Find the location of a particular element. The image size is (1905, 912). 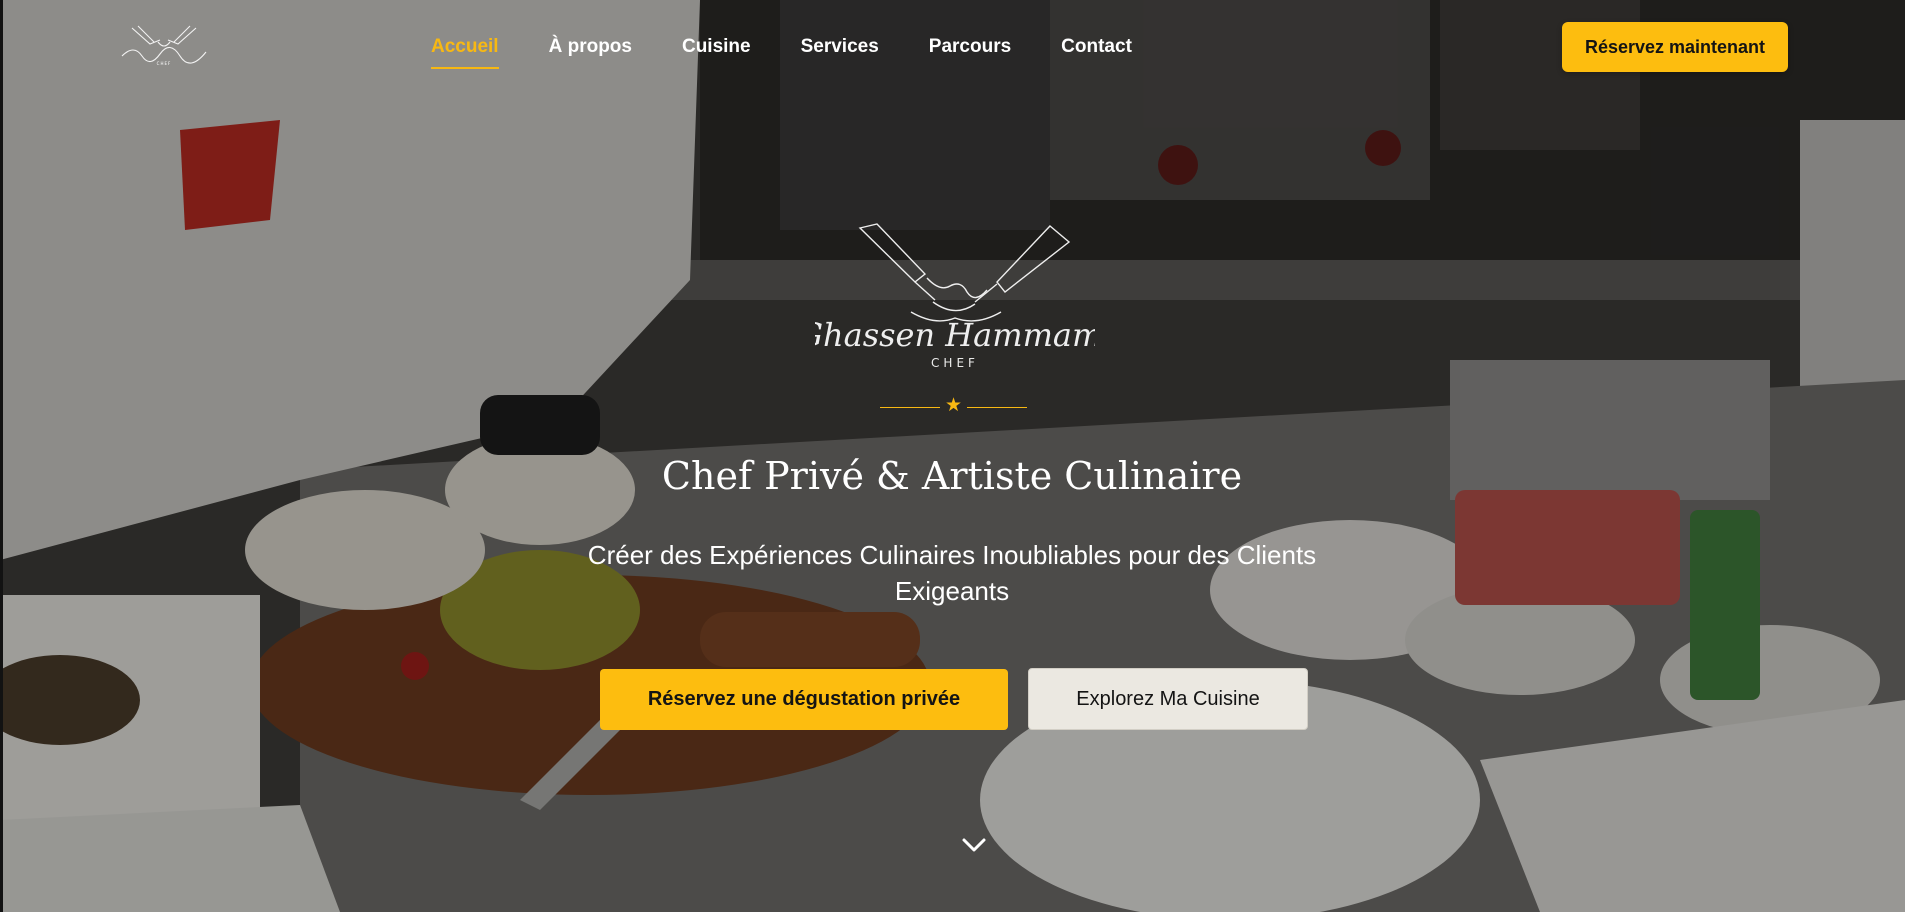

nav-item-contact: Contact is located at coordinates (1096, 47).